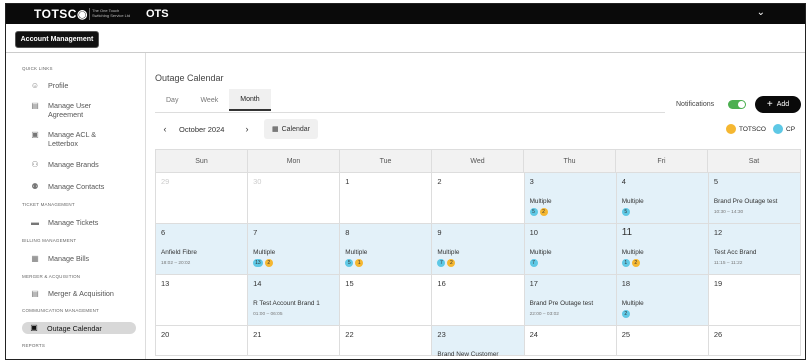  What do you see at coordinates (202, 198) in the screenshot?
I see `calendar-day: 29` at bounding box center [202, 198].